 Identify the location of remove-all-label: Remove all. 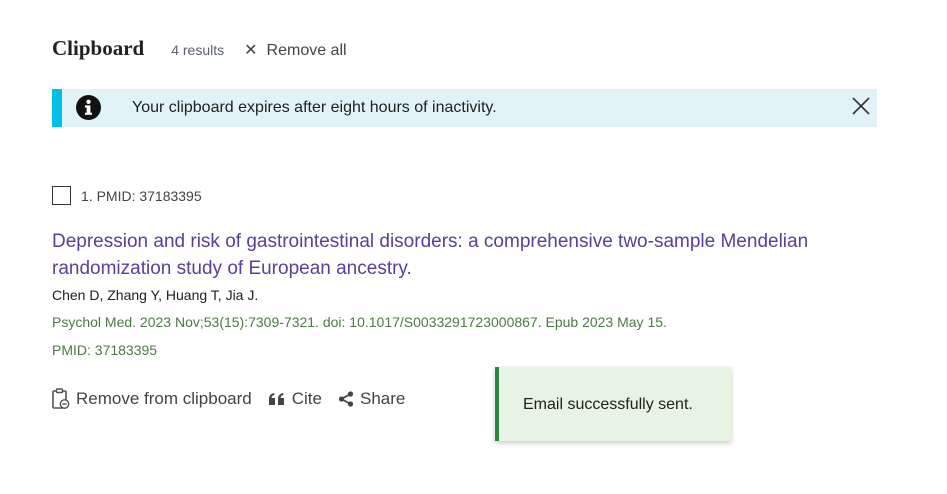
(306, 50).